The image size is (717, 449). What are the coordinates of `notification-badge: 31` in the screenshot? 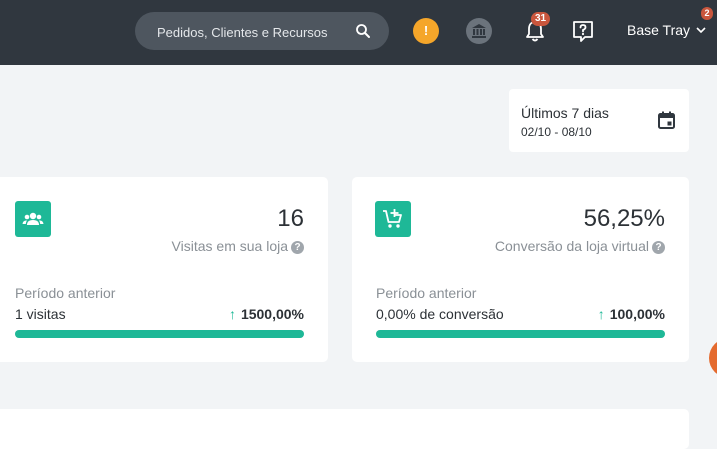 It's located at (540, 19).